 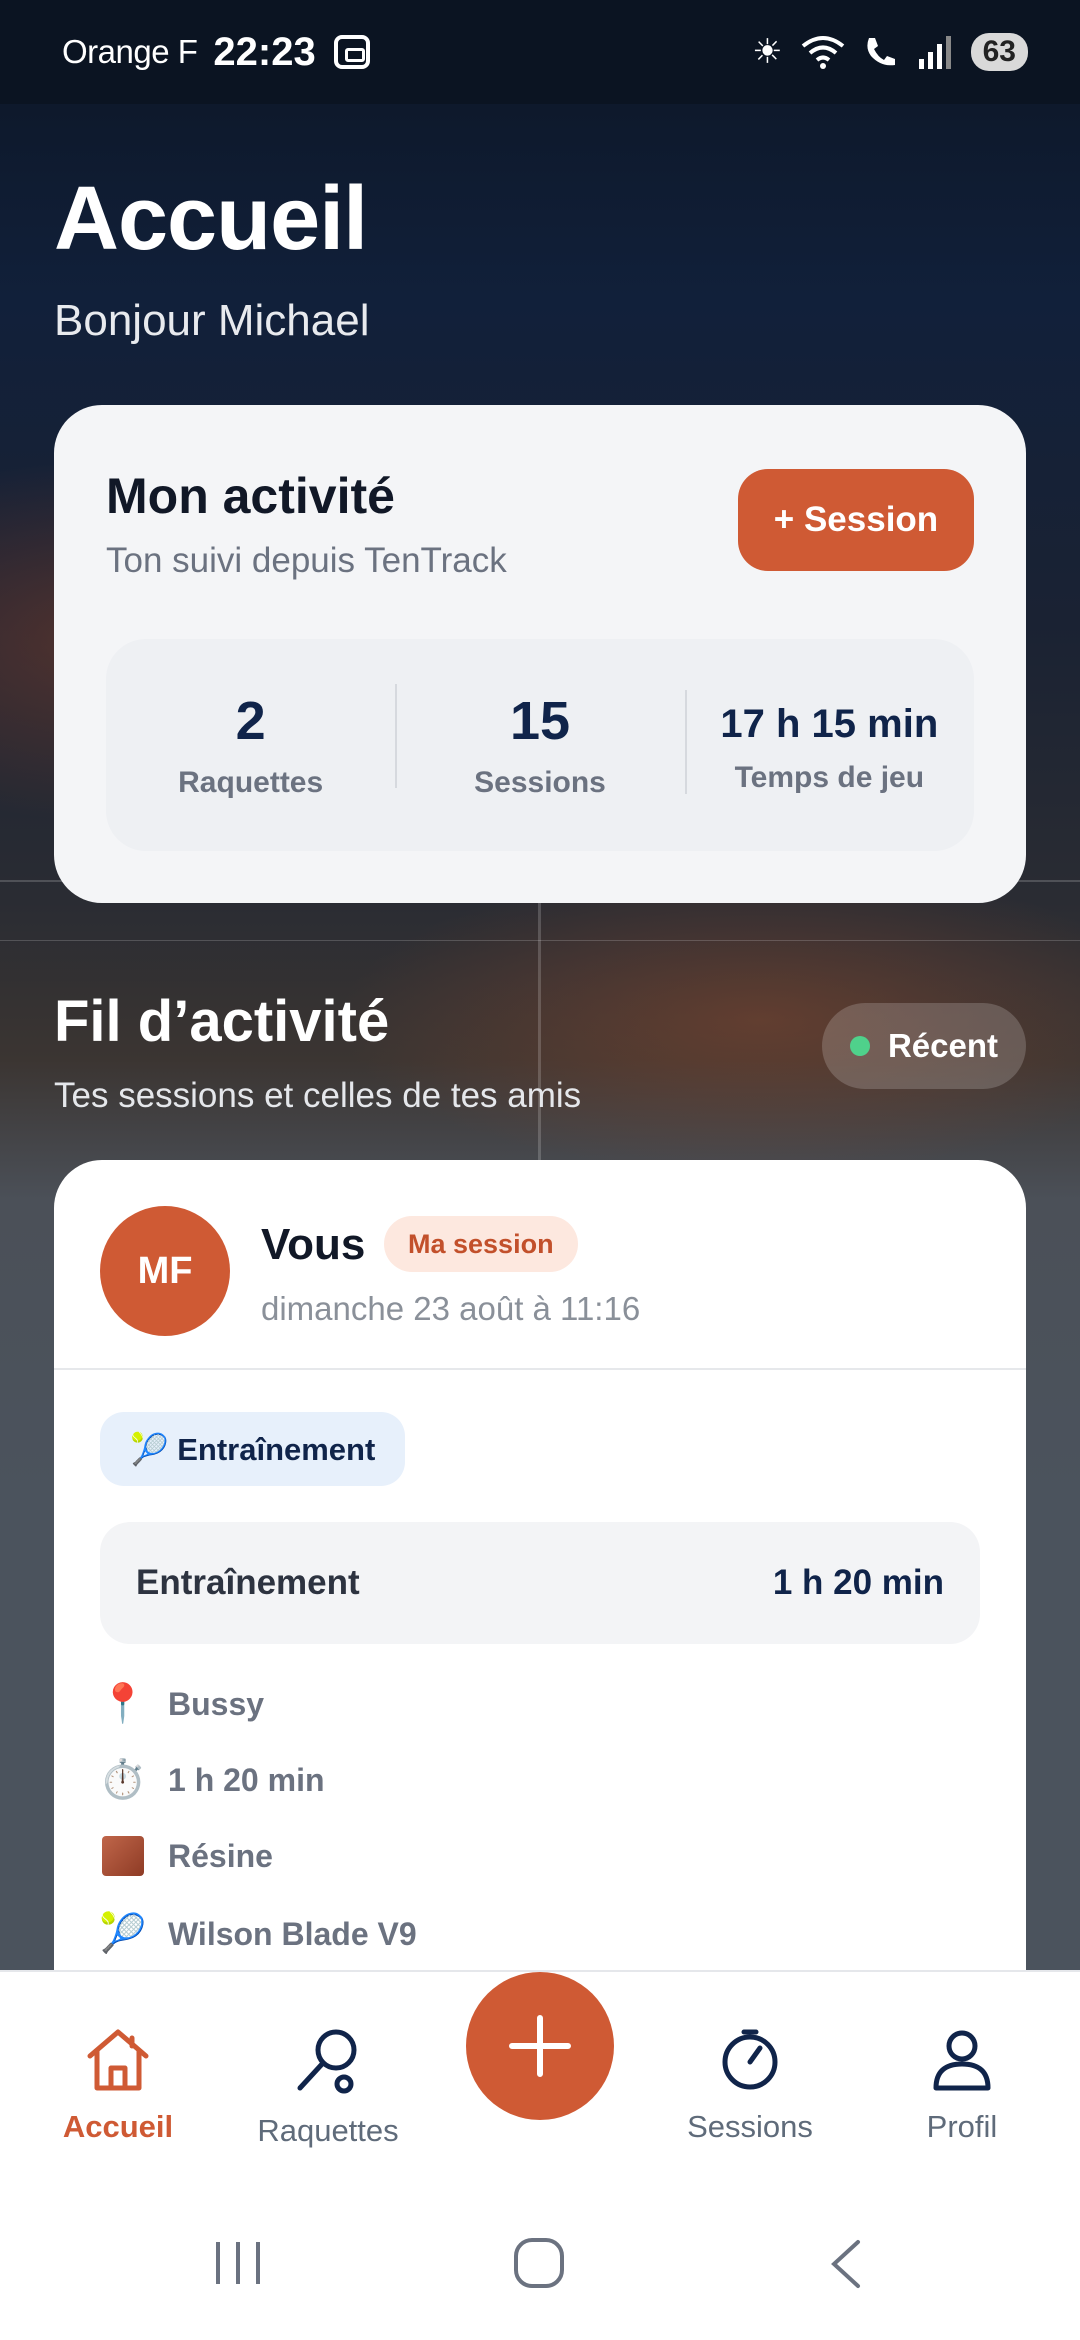 What do you see at coordinates (328, 2130) in the screenshot?
I see `nav-label: Raquettes` at bounding box center [328, 2130].